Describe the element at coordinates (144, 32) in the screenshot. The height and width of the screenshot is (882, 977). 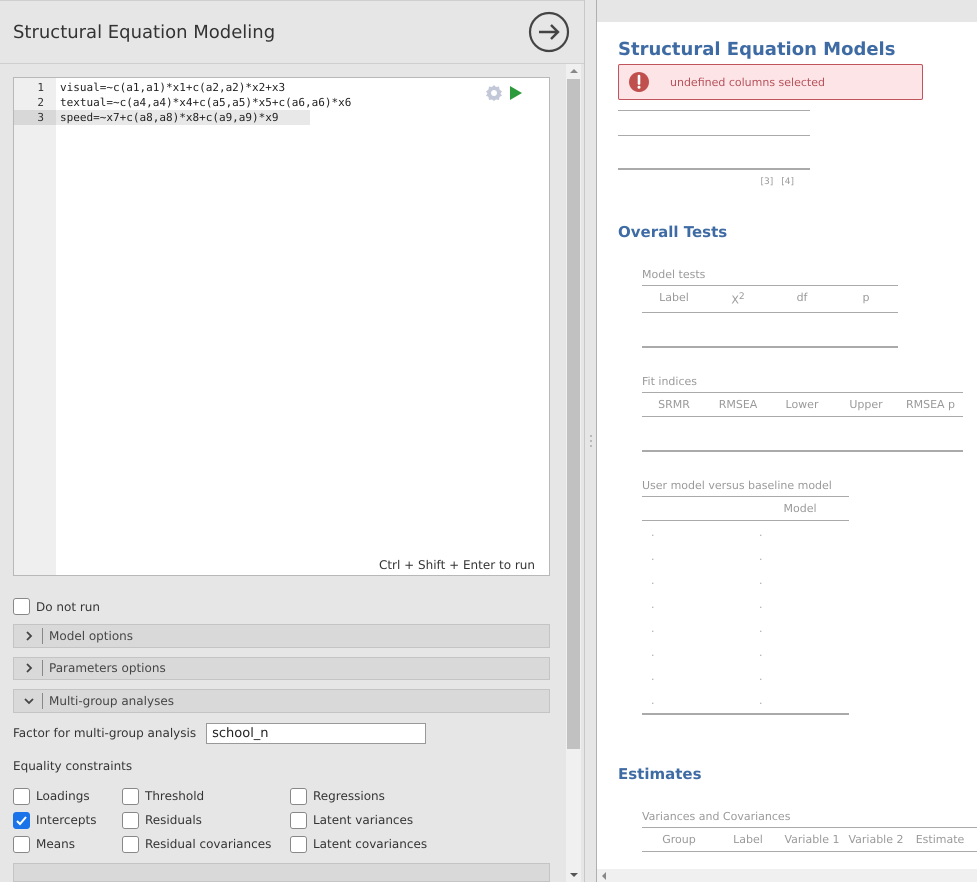
I see `panel-title: Structural Equation Modeling` at that location.